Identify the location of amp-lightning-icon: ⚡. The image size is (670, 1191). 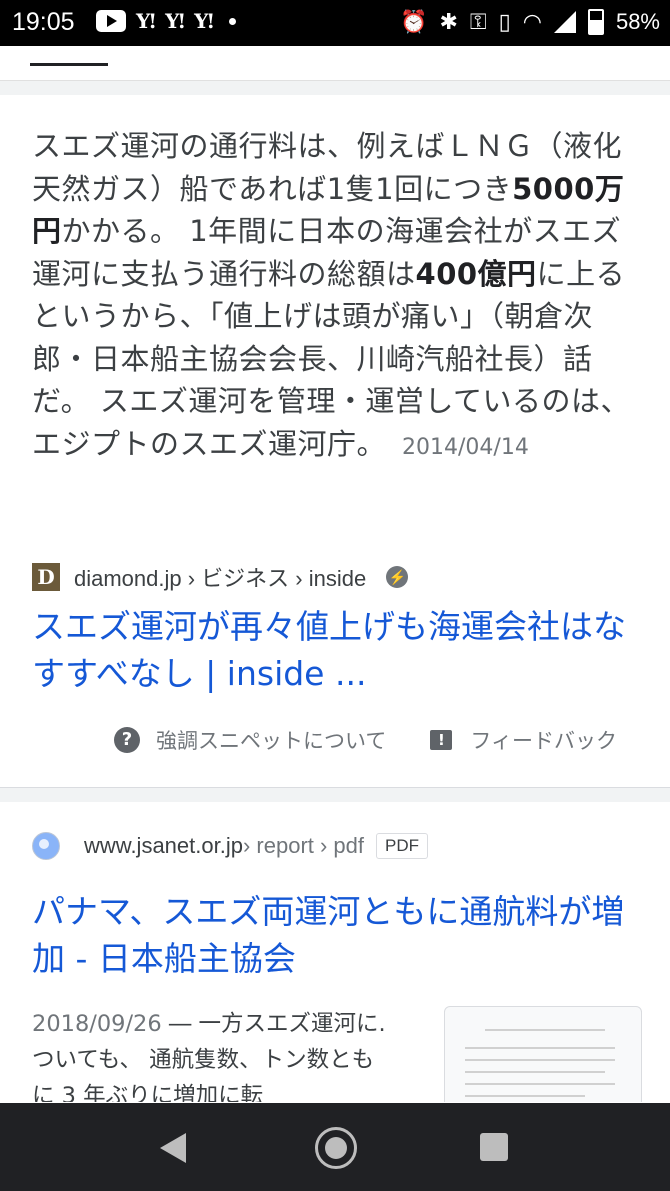
(397, 577).